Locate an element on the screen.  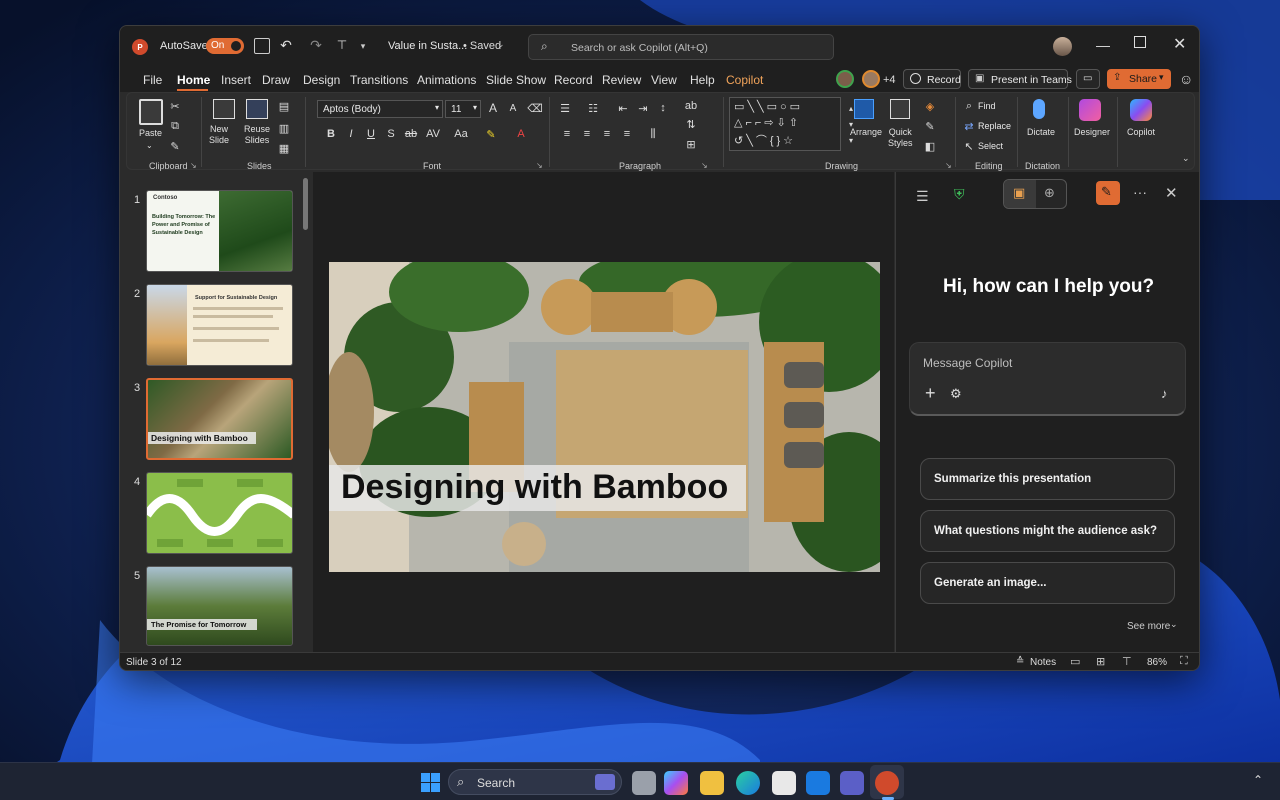
replace-icon: ⇄ is located at coordinates (969, 126).